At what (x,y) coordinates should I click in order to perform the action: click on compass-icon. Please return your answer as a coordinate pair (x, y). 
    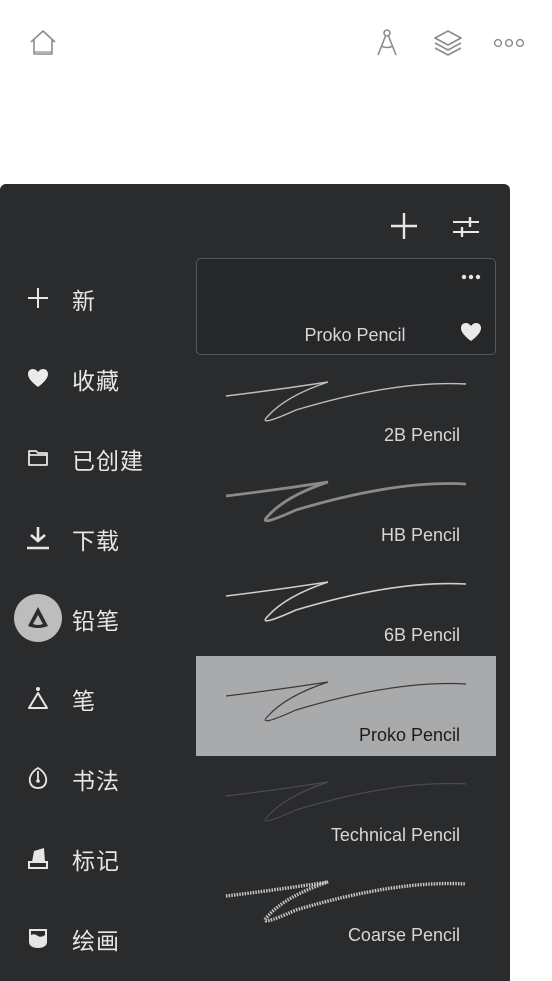
    Looking at the image, I should click on (387, 43).